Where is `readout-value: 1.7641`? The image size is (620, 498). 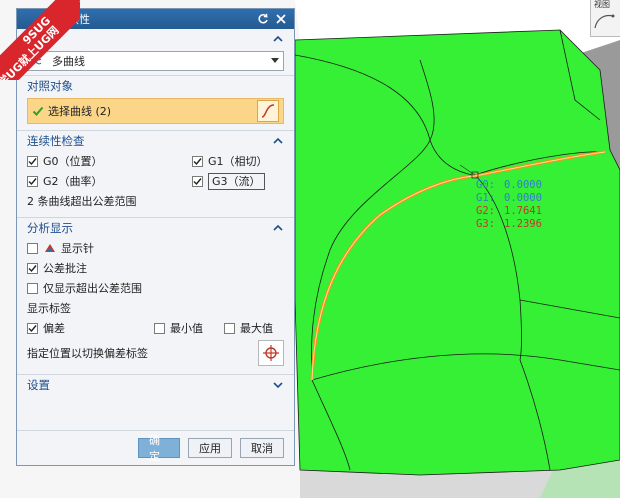 readout-value: 1.7641 is located at coordinates (523, 211).